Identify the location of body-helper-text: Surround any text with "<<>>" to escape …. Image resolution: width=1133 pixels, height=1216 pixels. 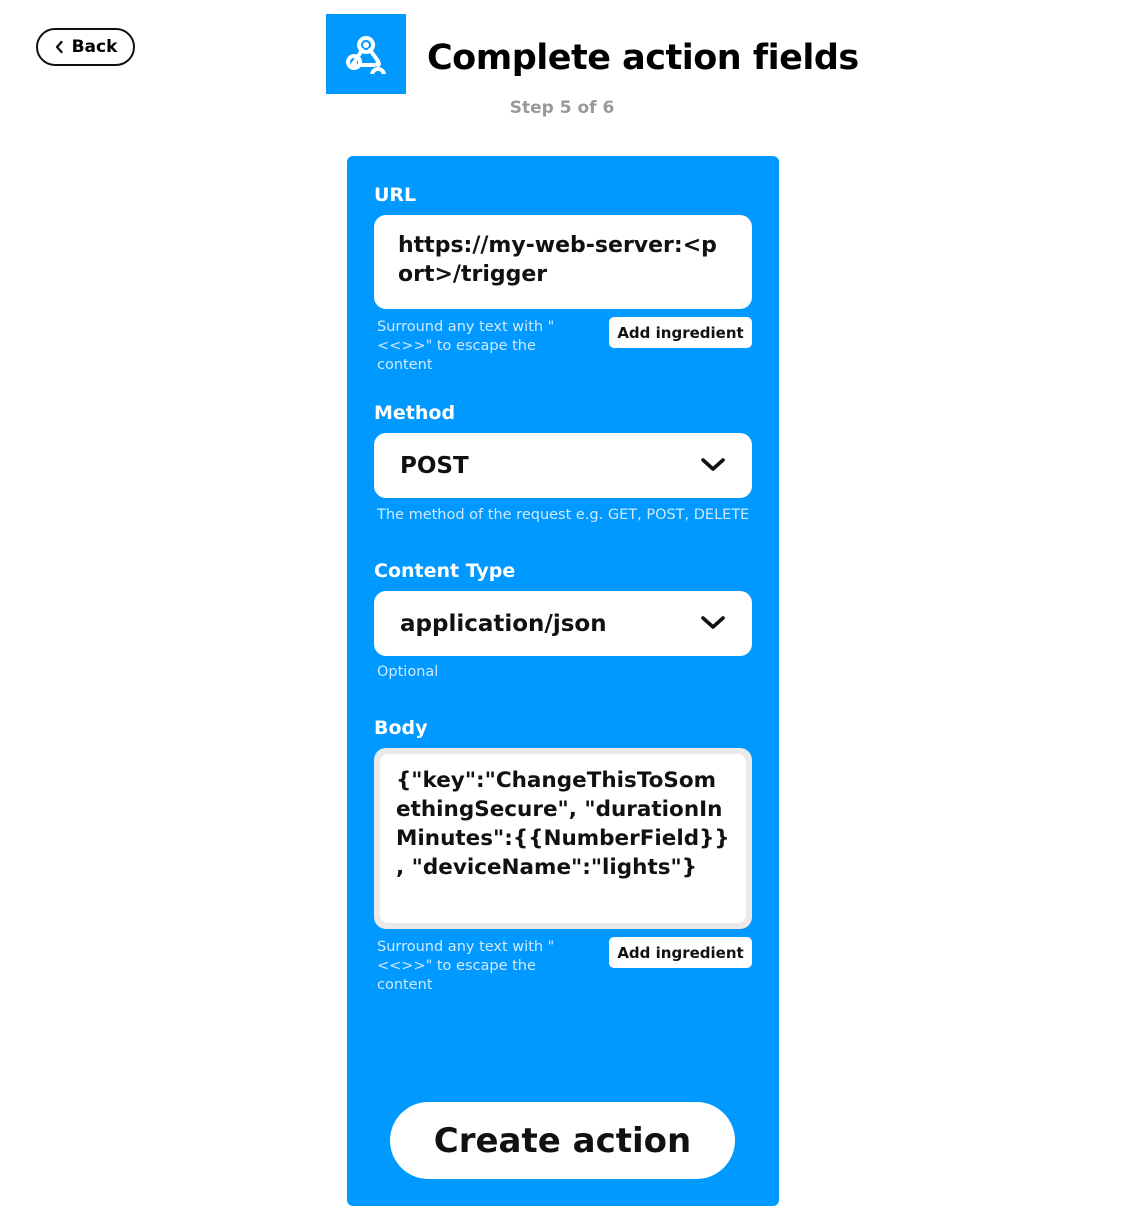
(466, 966).